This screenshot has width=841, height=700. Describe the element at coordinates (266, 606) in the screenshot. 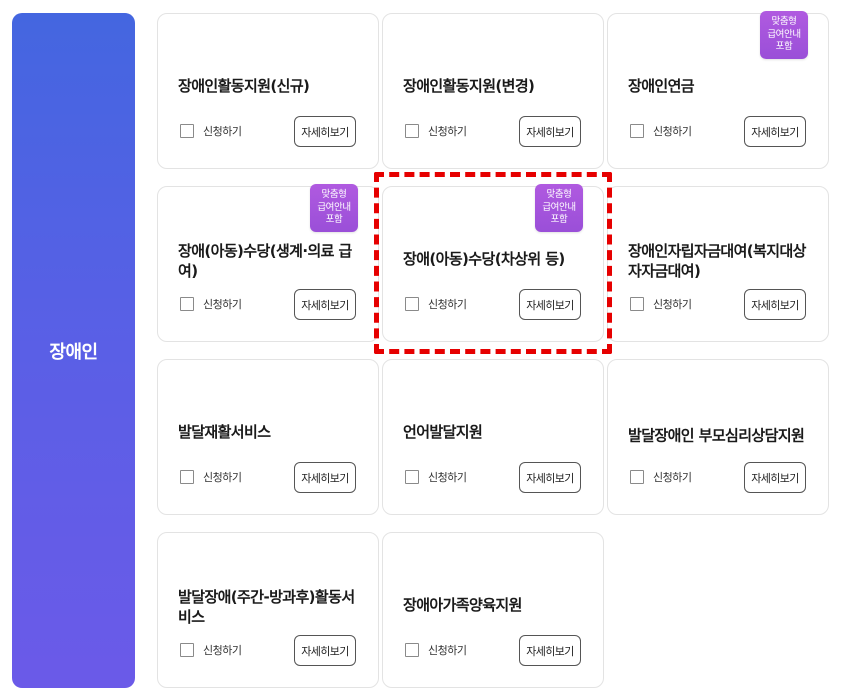

I see `service-title: 발달장애(주간-방과후)활동서비스` at that location.